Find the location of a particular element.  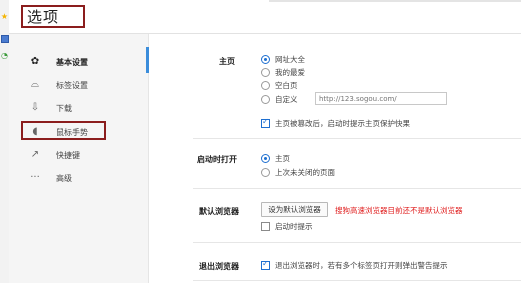

options-header: 选项 is located at coordinates (265, 17).